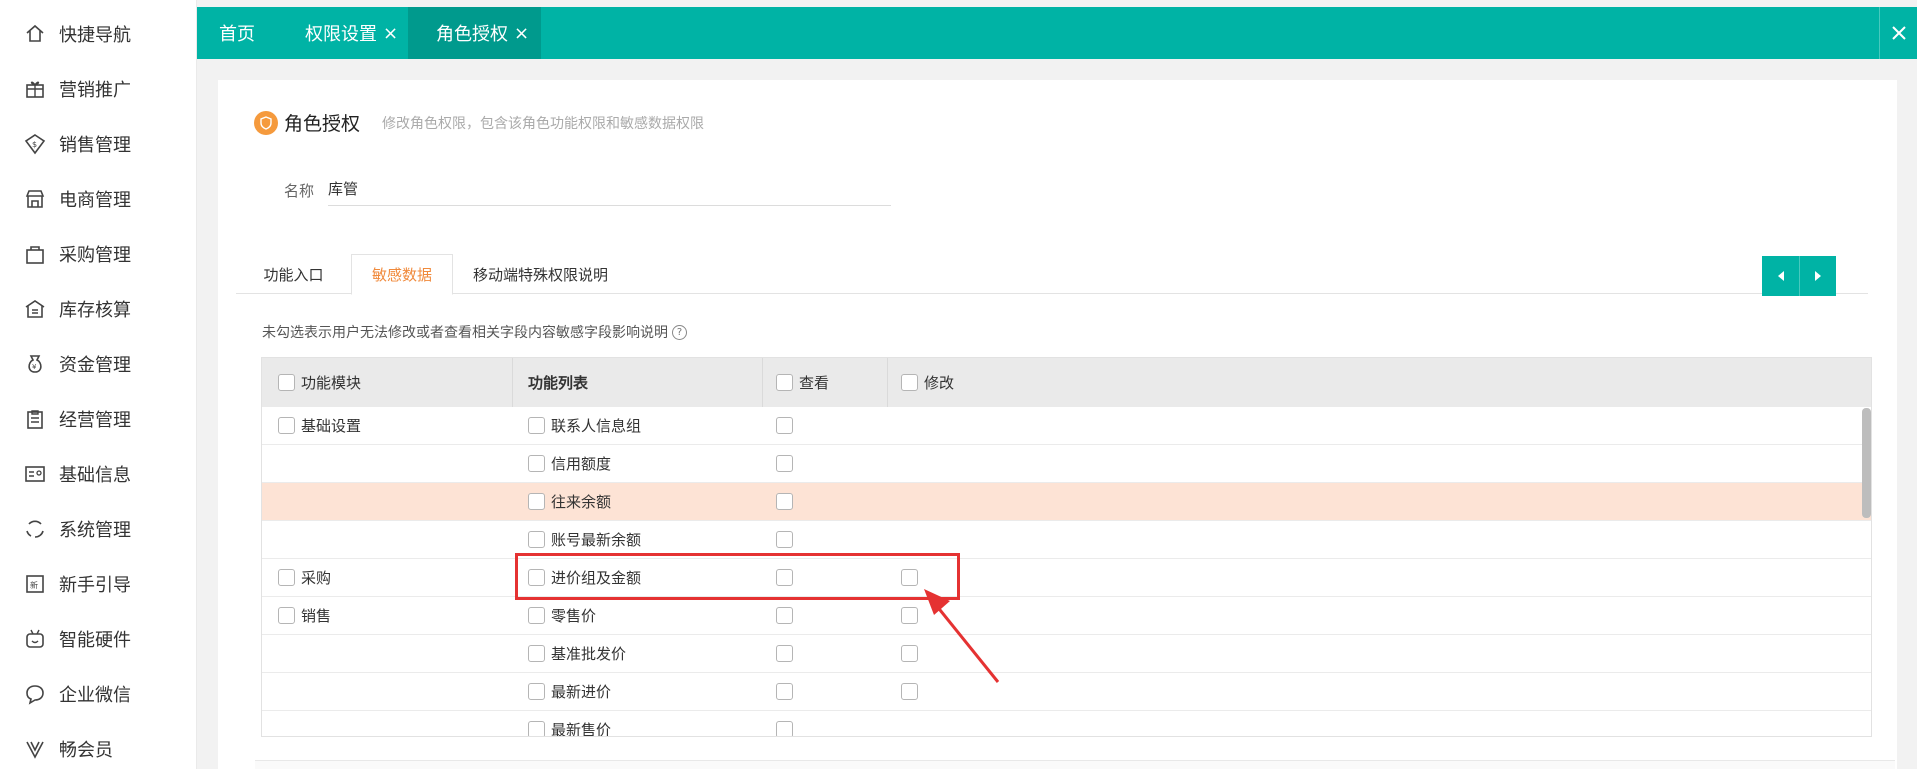  What do you see at coordinates (35, 694) in the screenshot?
I see `chat-icon` at bounding box center [35, 694].